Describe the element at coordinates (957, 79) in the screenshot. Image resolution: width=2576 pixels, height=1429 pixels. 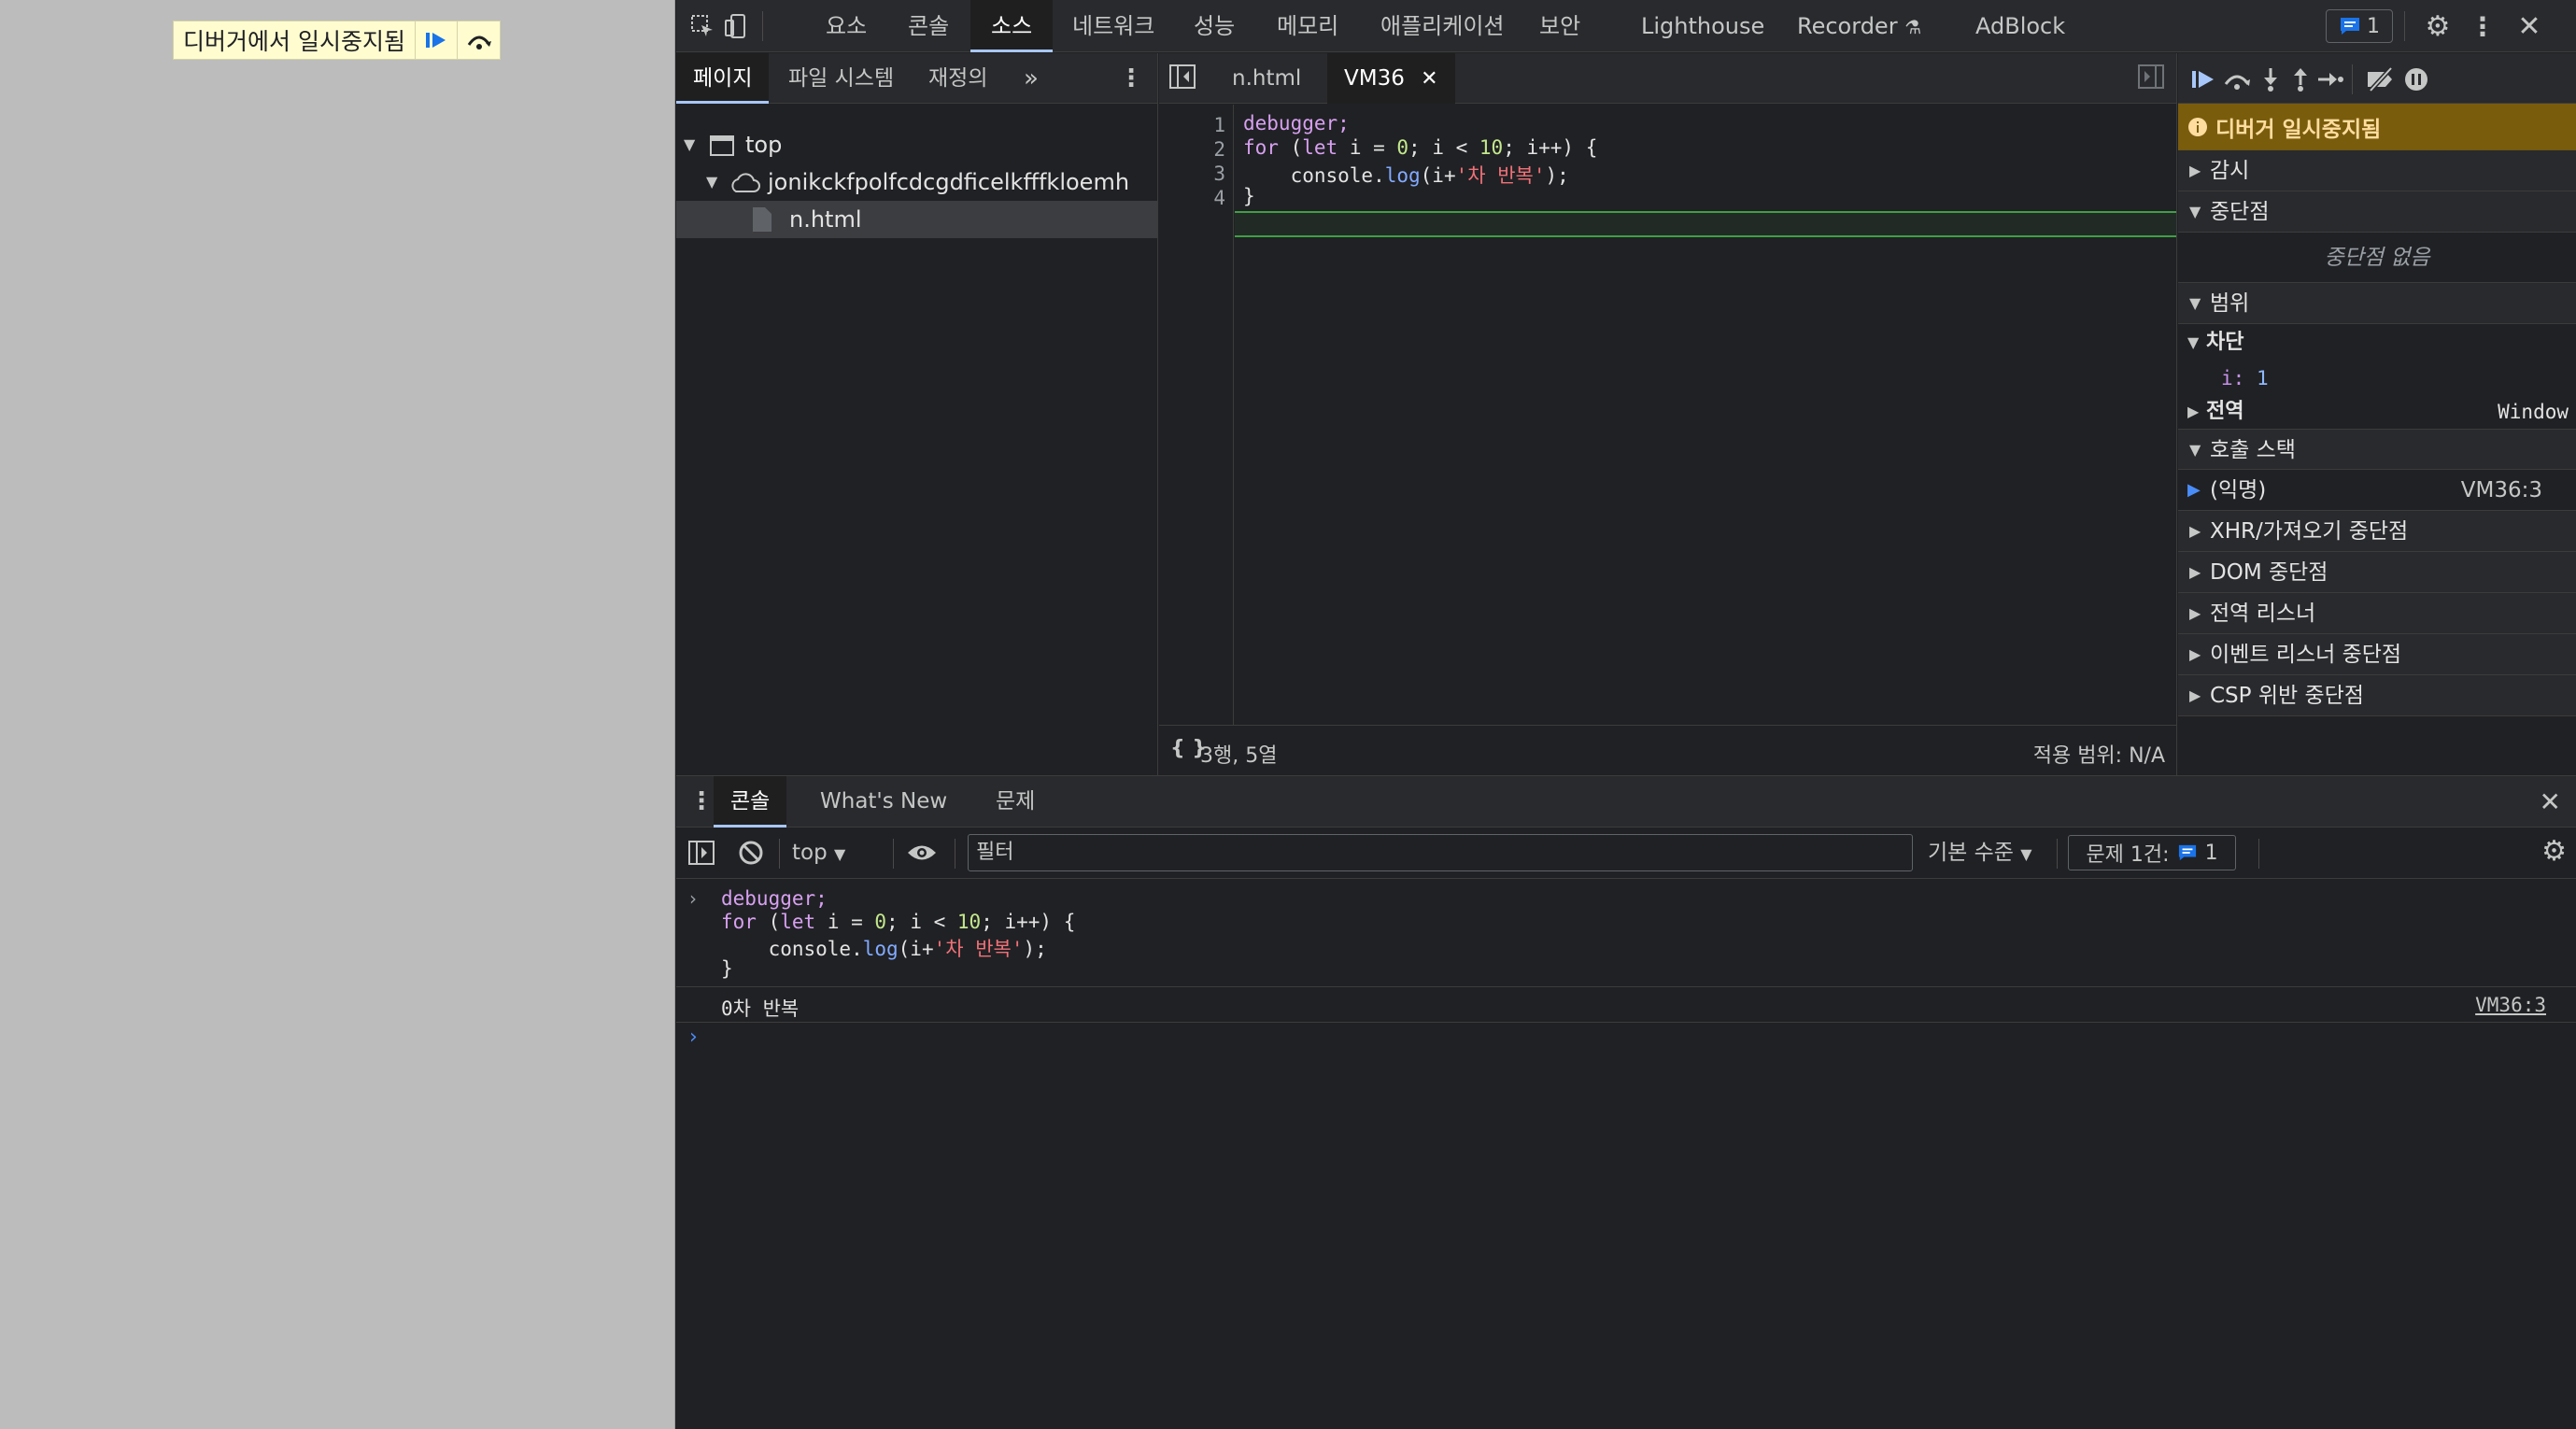
I see `tab-overrides: 재정의` at that location.